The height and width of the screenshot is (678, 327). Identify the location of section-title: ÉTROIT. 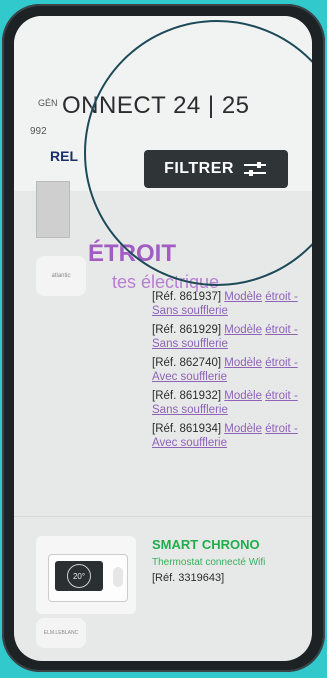
(132, 253).